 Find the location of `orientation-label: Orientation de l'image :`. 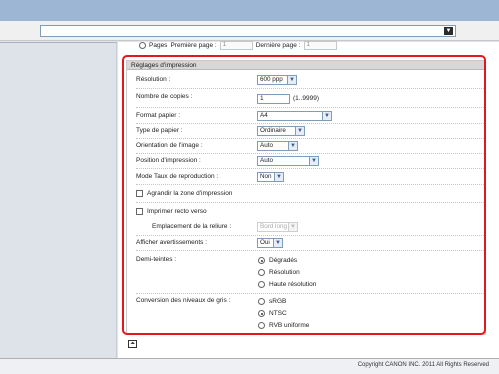

orientation-label: Orientation de l'image : is located at coordinates (169, 145).